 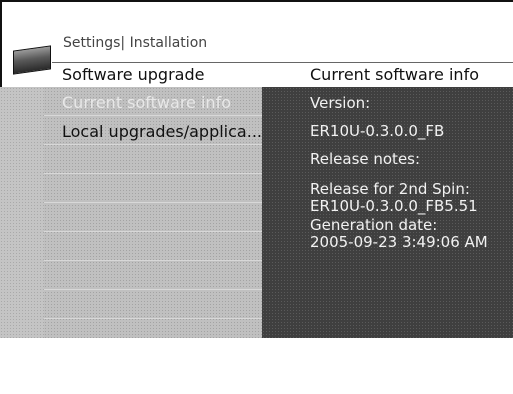 What do you see at coordinates (390, 189) in the screenshot?
I see `release-notes-line1: Release for 2nd Spin:` at bounding box center [390, 189].